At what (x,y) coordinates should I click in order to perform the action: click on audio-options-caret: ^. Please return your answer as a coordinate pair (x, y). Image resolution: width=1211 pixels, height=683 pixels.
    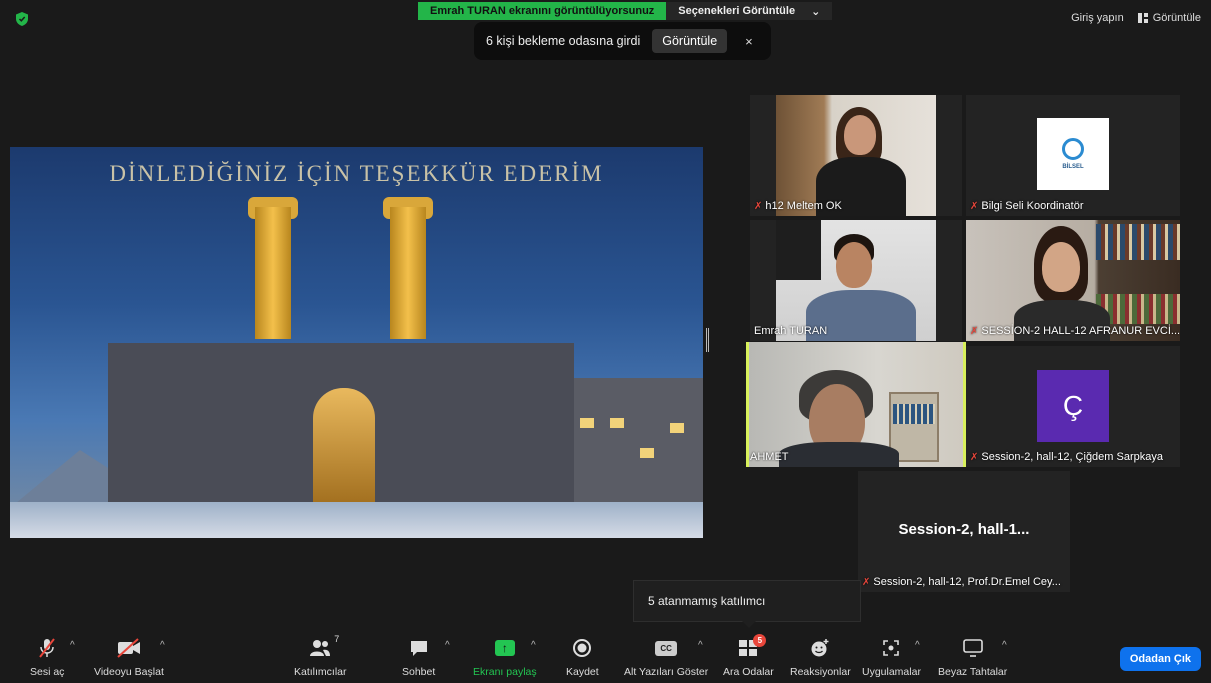
    Looking at the image, I should click on (72, 645).